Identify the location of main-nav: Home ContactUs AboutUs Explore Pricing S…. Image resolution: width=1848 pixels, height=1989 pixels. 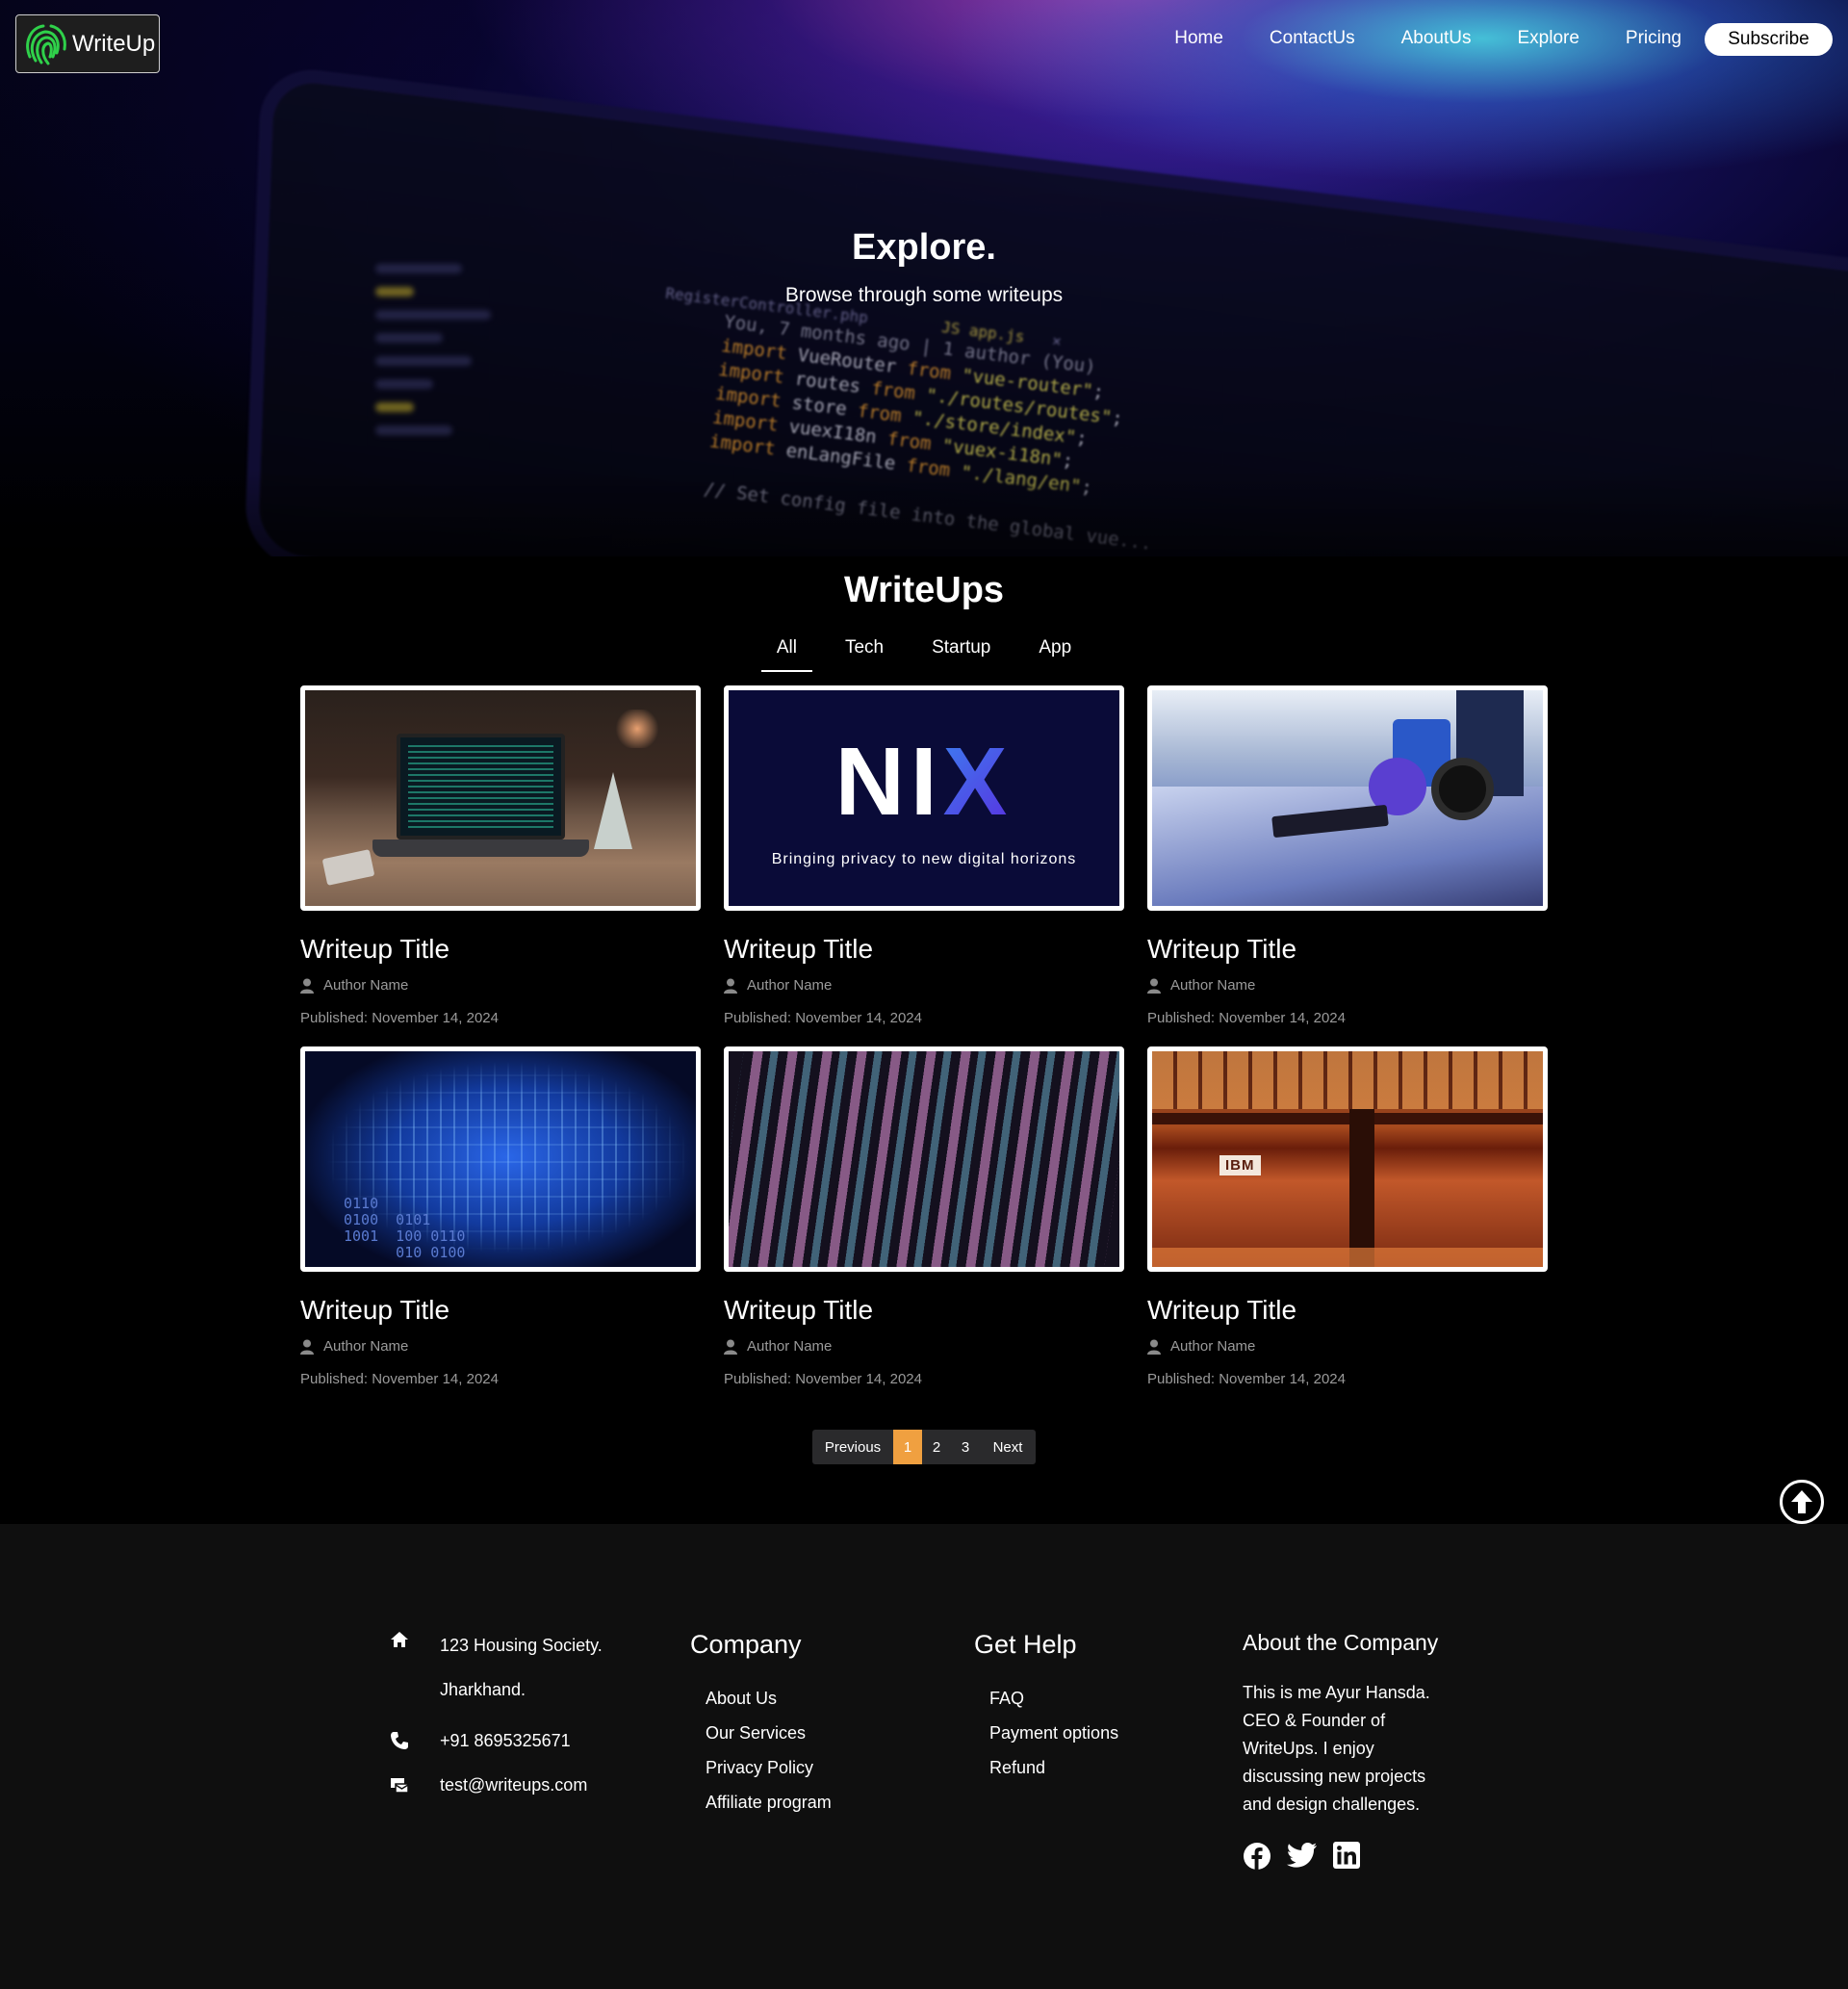
(1511, 38).